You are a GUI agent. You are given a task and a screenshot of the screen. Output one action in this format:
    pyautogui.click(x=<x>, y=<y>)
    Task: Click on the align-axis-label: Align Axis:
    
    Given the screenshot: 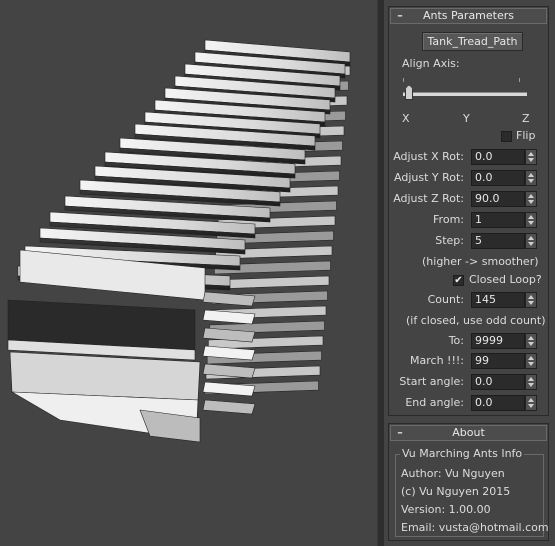 What is the action you would take?
    pyautogui.click(x=431, y=63)
    